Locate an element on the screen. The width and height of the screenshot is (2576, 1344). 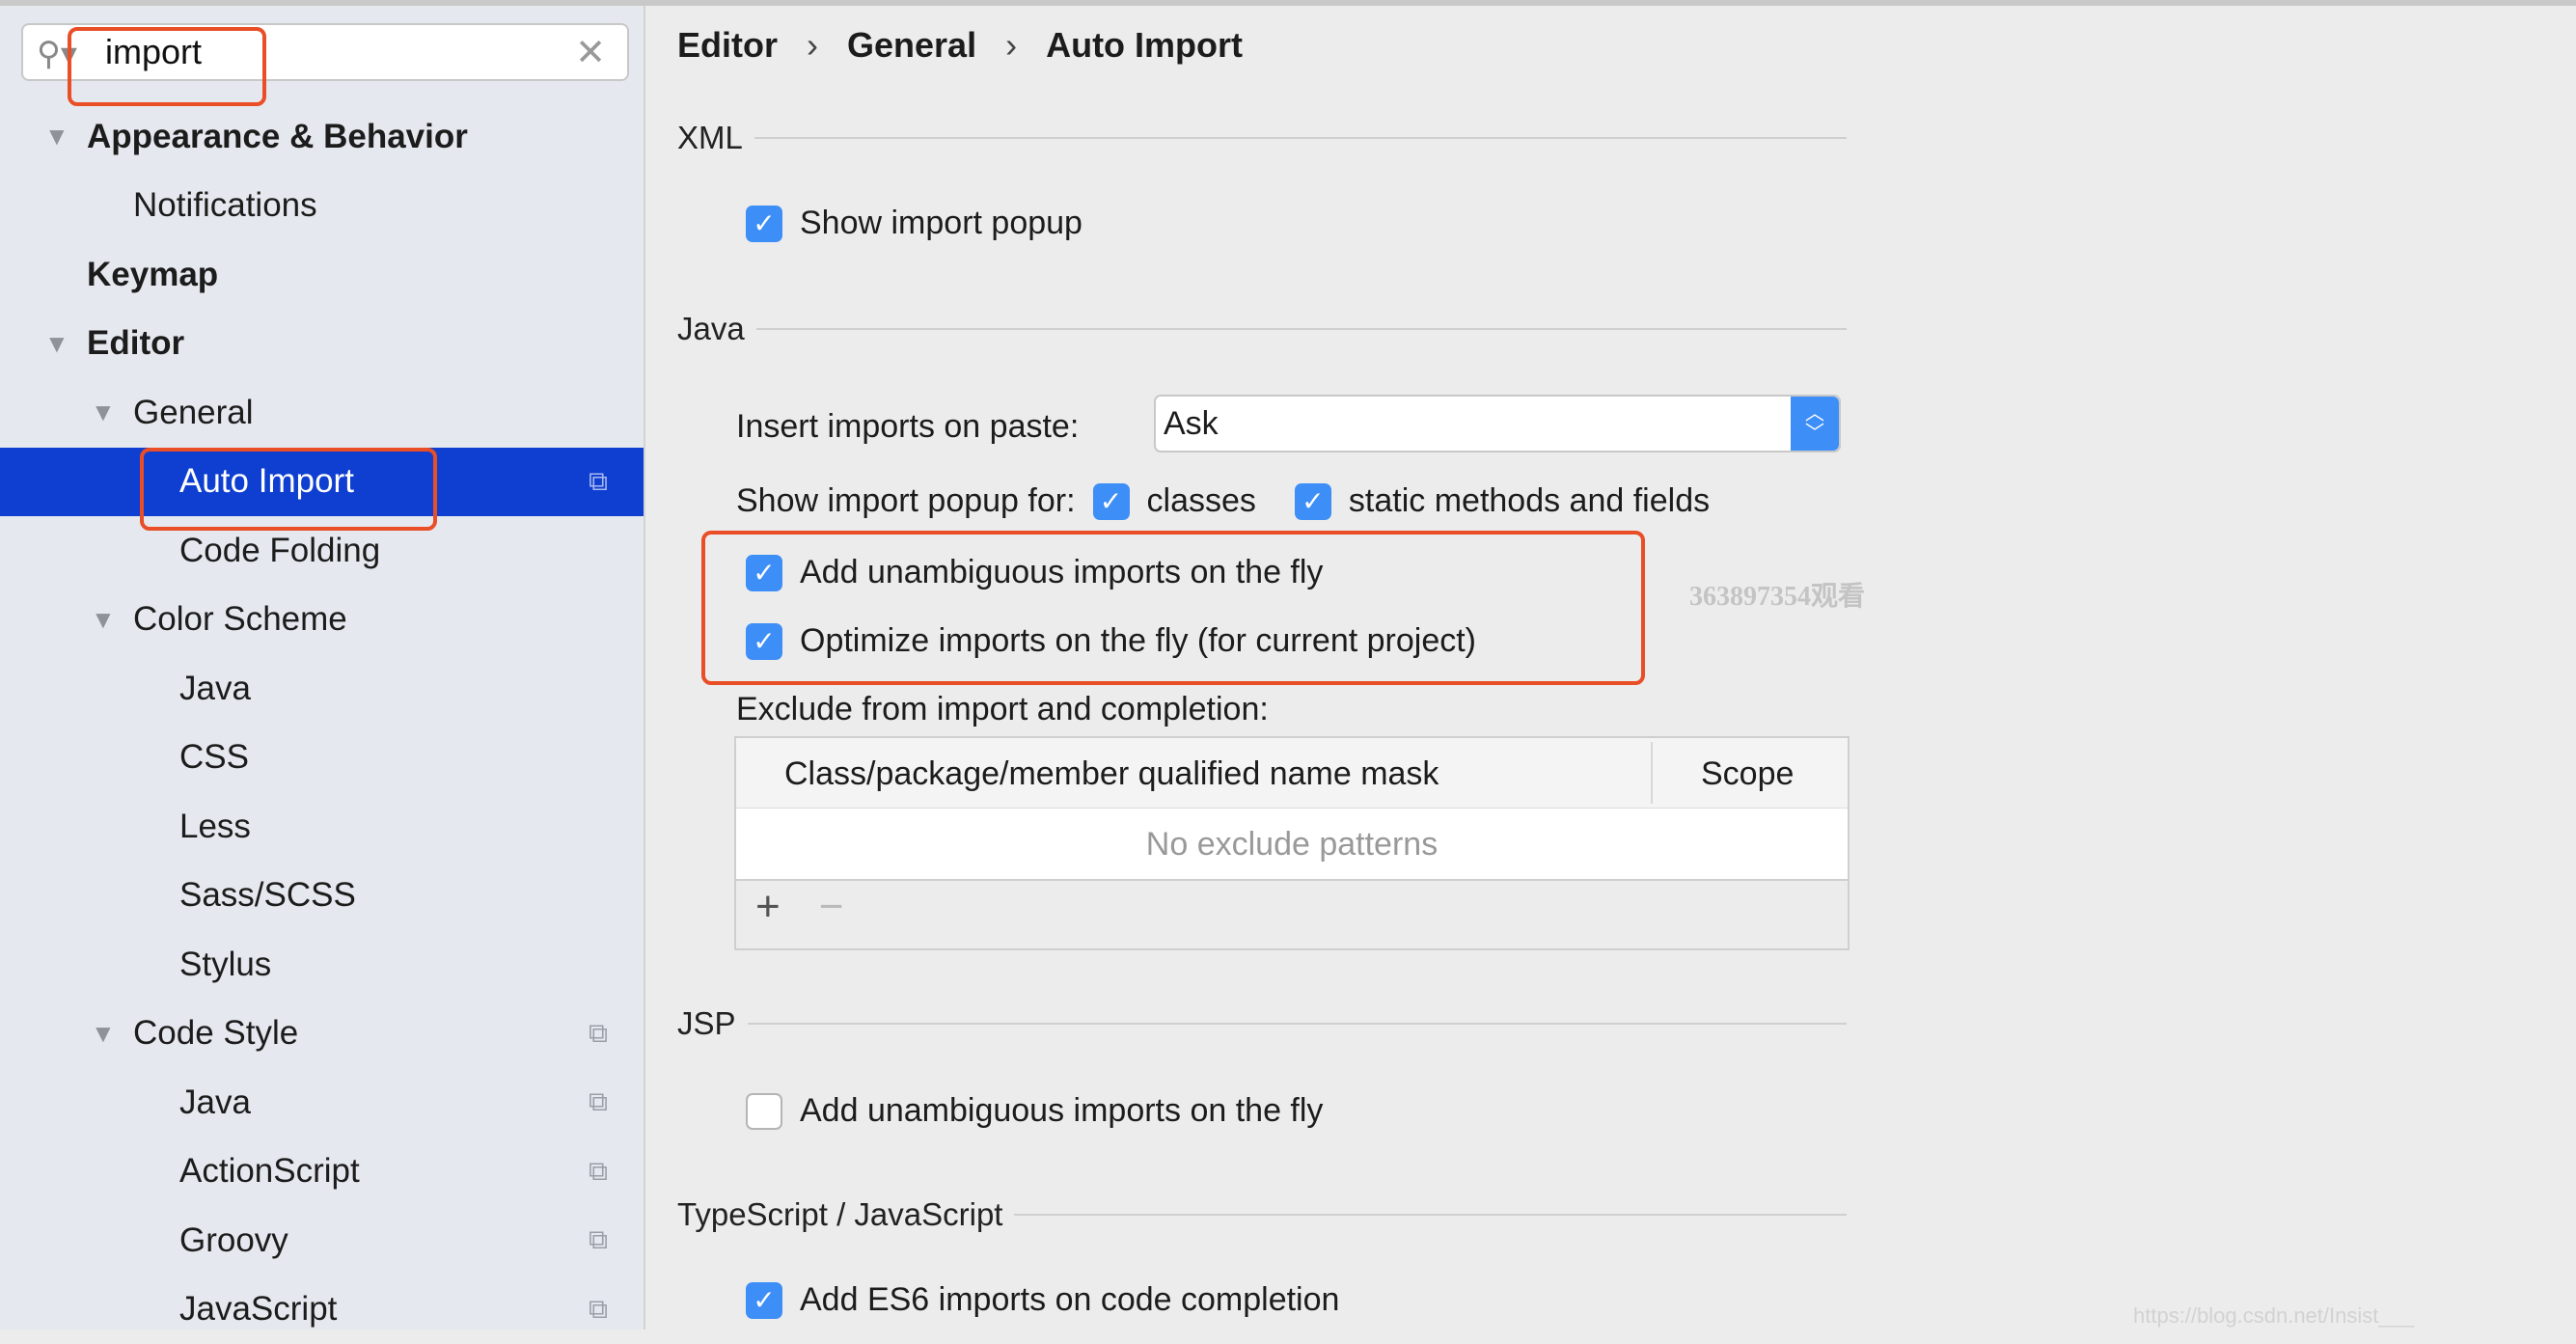
sidebar-item: Less is located at coordinates (322, 826).